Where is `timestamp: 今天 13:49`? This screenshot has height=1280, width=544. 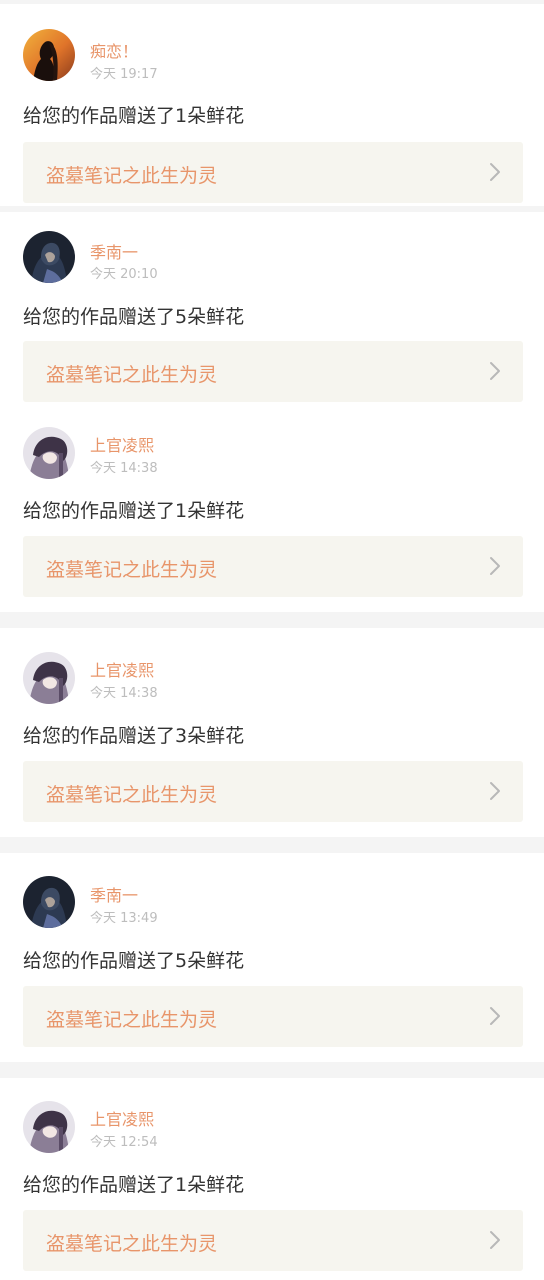 timestamp: 今天 13:49 is located at coordinates (124, 918).